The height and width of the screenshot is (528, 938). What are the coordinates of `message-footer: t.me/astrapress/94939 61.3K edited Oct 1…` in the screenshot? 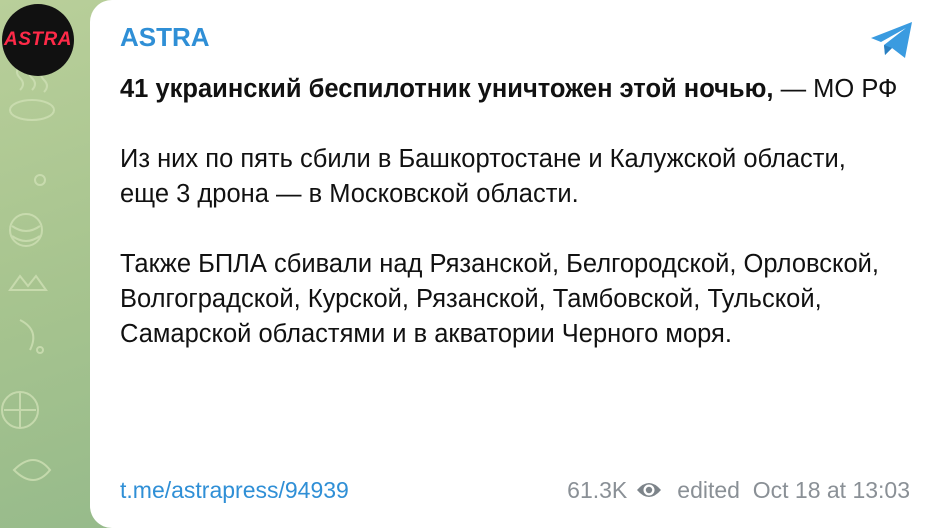 It's located at (515, 490).